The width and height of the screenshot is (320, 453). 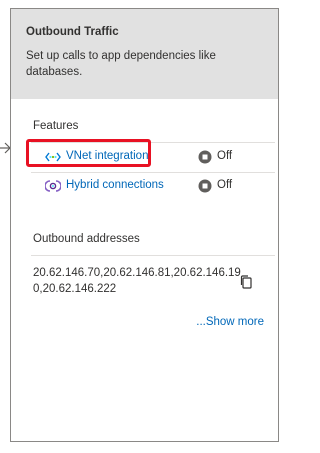 What do you see at coordinates (153, 157) in the screenshot?
I see `feature-row-vnet: VNet integration Off` at bounding box center [153, 157].